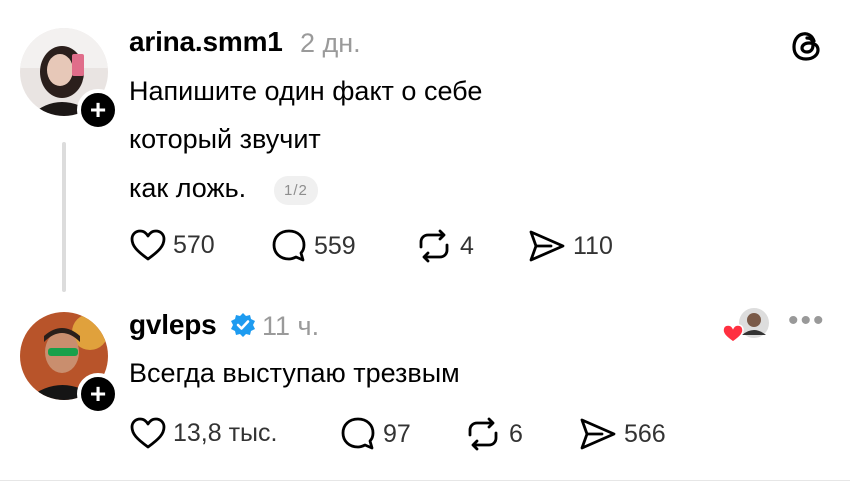  Describe the element at coordinates (173, 325) in the screenshot. I see `username: gvleps` at that location.